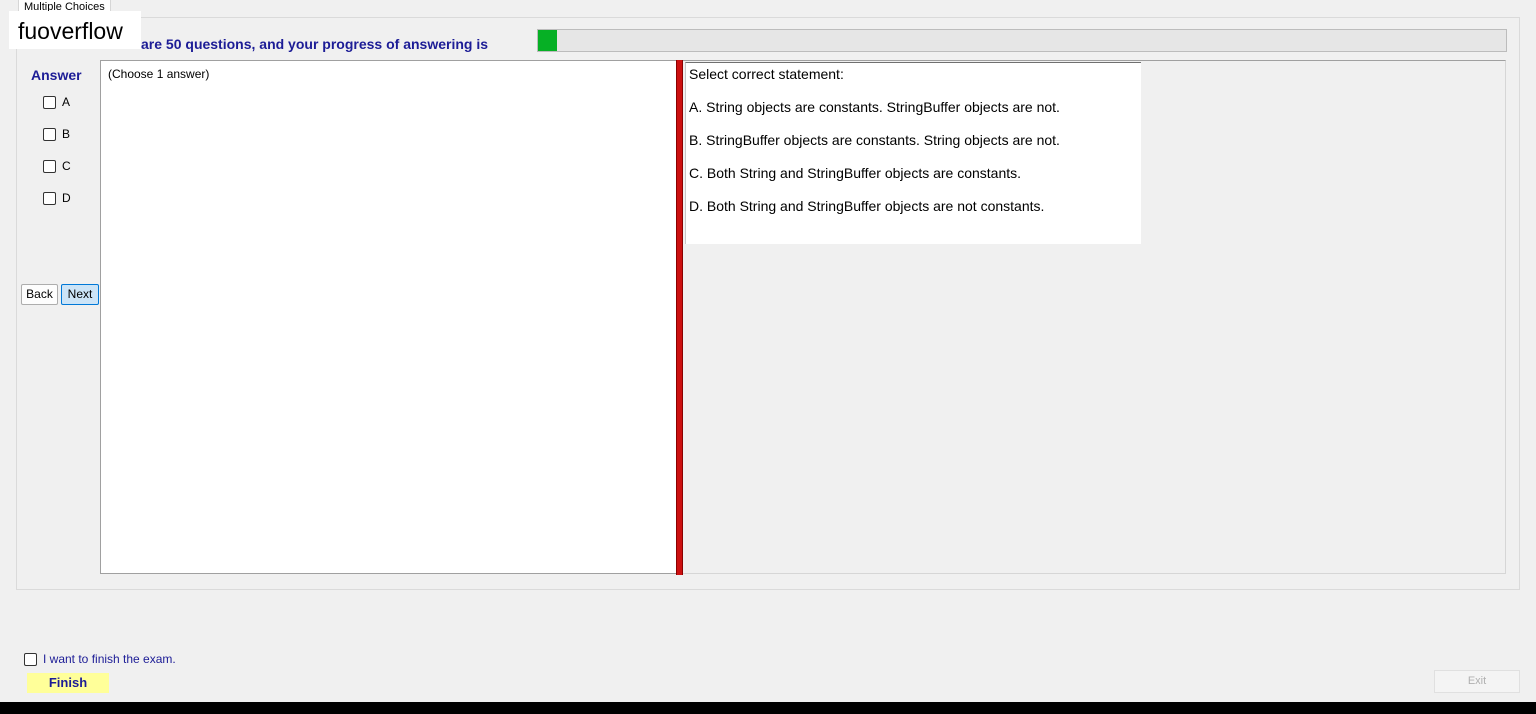  Describe the element at coordinates (57, 166) in the screenshot. I see `answer-choice-c: C` at that location.